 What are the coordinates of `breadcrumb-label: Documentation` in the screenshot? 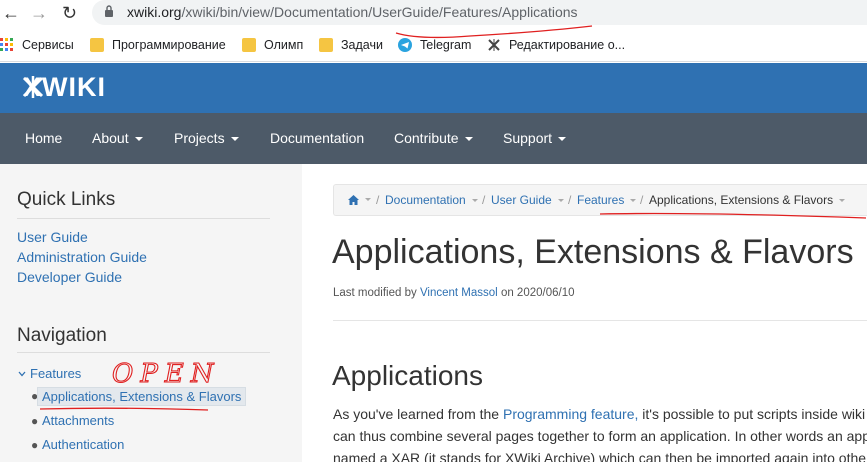 It's located at (425, 200).